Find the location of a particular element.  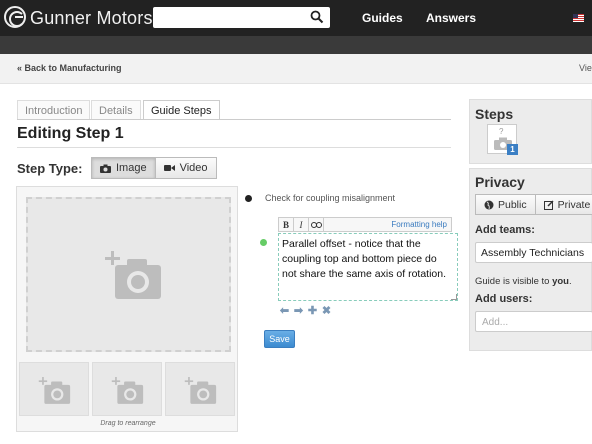

thumbnail-row is located at coordinates (127, 389).